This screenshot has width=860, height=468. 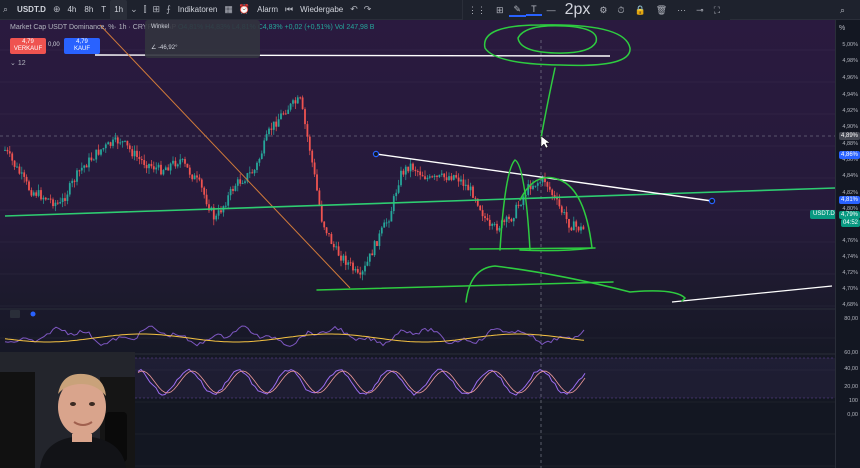 What do you see at coordinates (134, 9) in the screenshot?
I see `chevron-down-icon: ⌄` at bounding box center [134, 9].